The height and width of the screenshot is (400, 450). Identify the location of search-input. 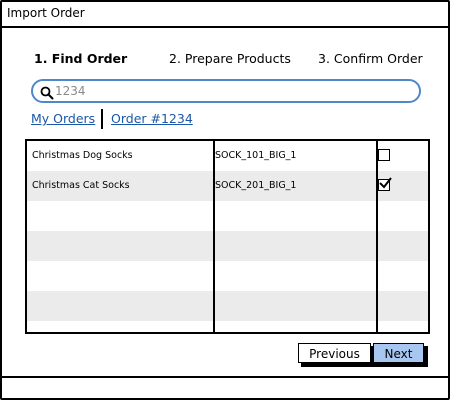
(230, 91).